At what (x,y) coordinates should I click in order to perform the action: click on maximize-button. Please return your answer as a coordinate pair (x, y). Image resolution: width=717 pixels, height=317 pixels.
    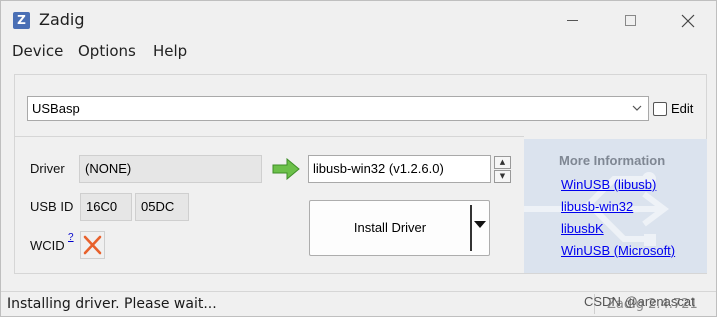
    Looking at the image, I should click on (630, 20).